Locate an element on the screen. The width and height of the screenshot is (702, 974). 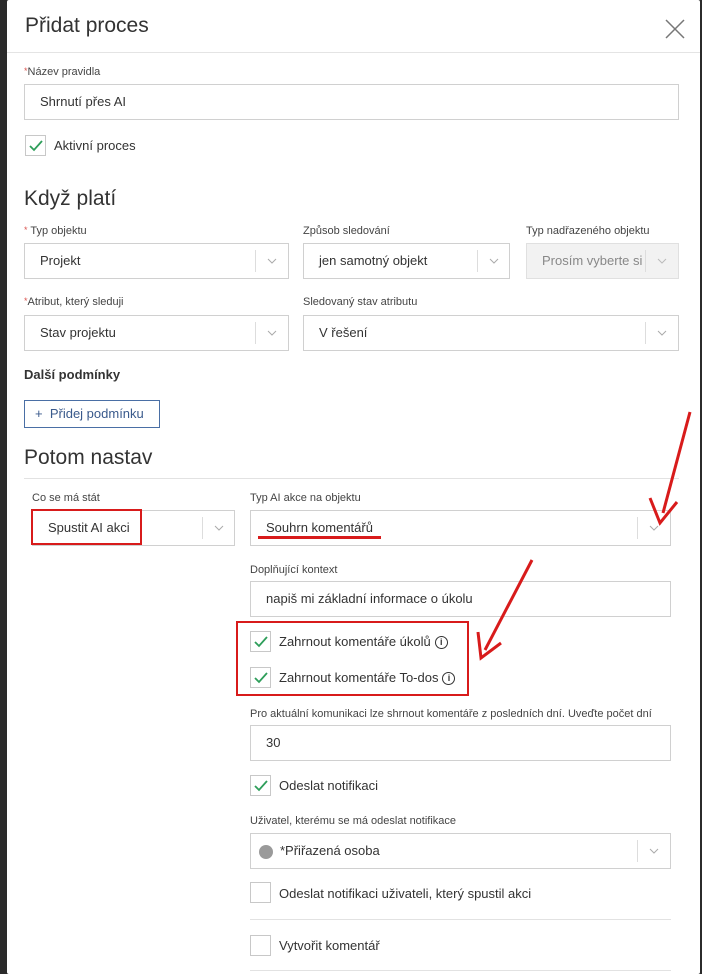
header-divider is located at coordinates (353, 52).